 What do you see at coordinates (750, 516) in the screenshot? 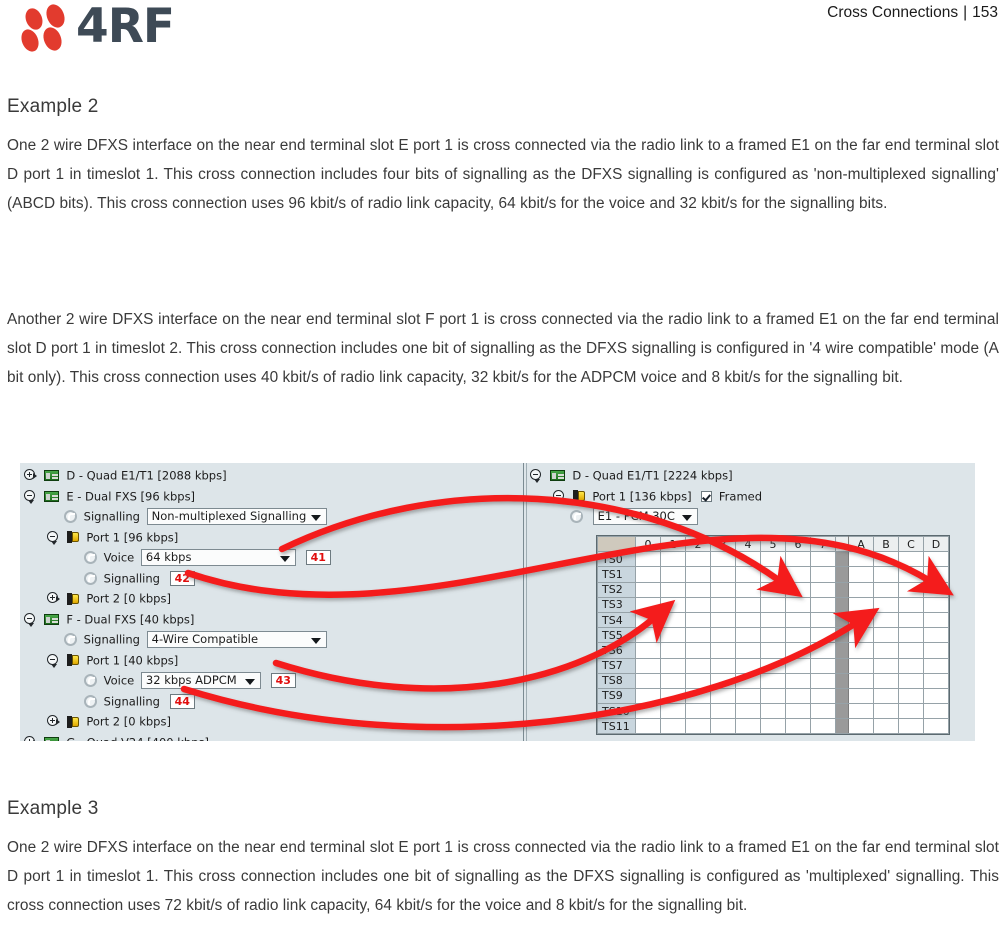
I see `tree-row-far-framing: E1 - PCM 30C` at bounding box center [750, 516].